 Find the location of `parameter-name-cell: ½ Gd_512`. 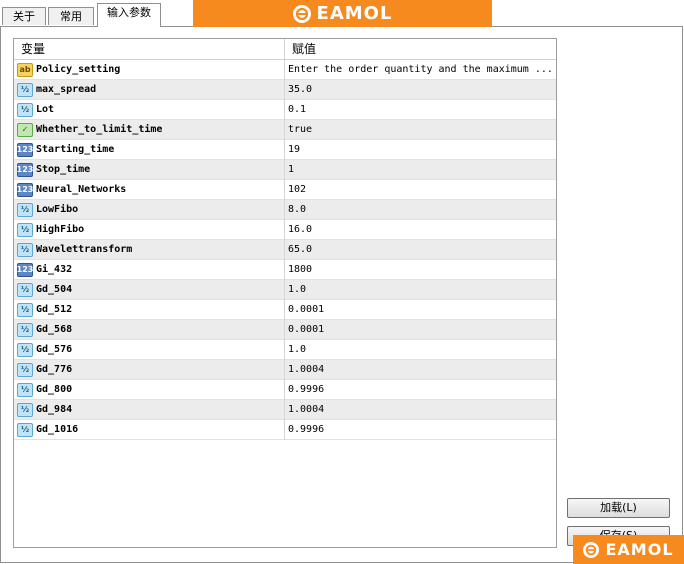

parameter-name-cell: ½ Gd_512 is located at coordinates (149, 309).